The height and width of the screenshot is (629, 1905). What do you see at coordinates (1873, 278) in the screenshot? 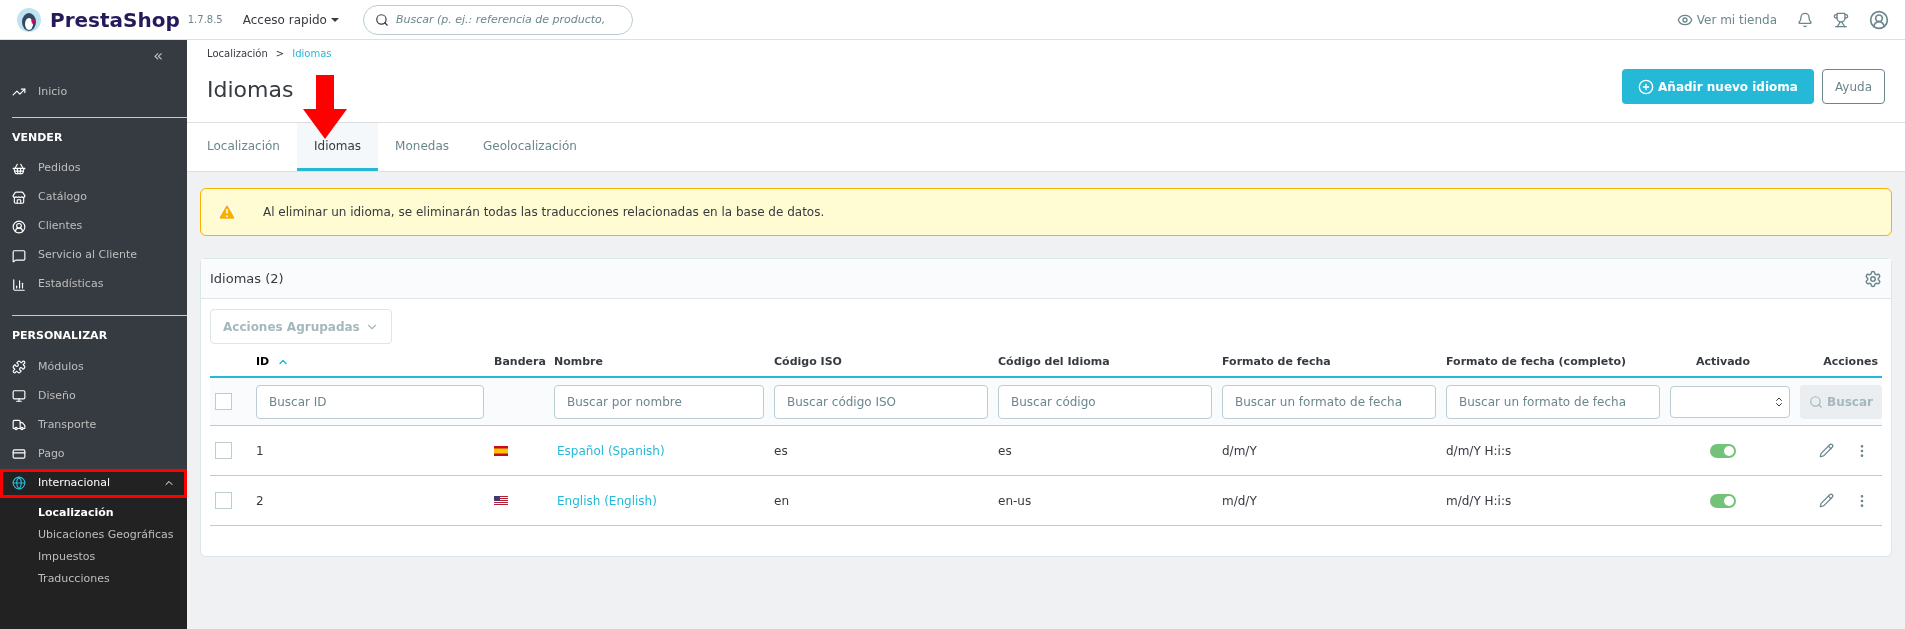
I see `settings-icon` at bounding box center [1873, 278].